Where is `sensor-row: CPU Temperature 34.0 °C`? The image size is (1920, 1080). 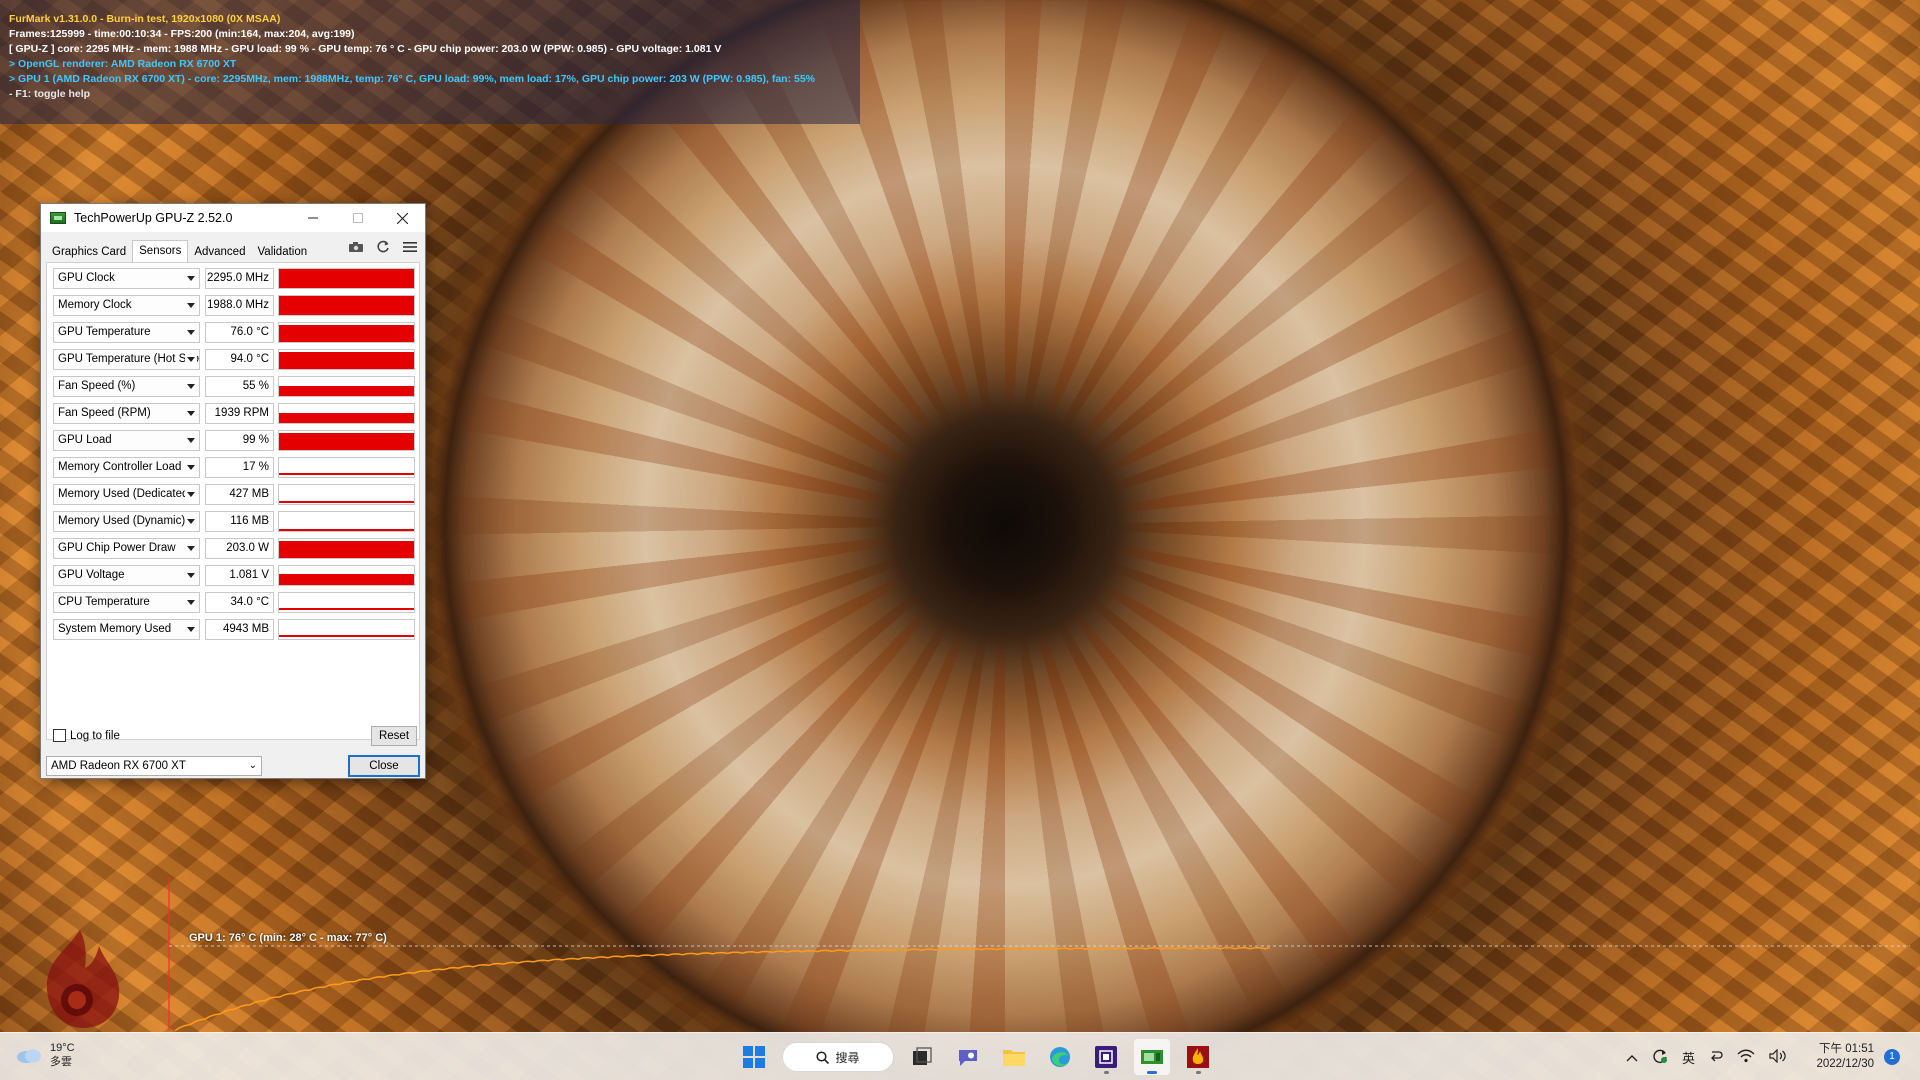 sensor-row: CPU Temperature 34.0 °C is located at coordinates (234, 602).